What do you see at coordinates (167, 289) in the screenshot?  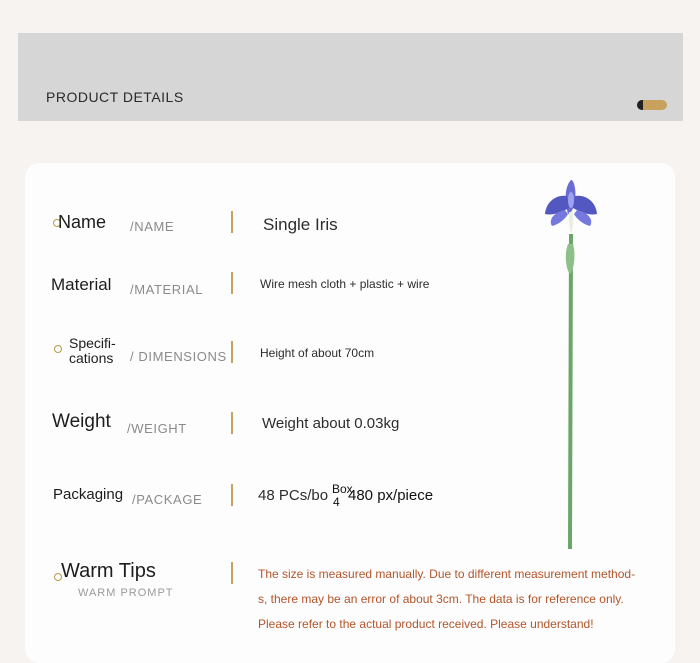 I see `material-sublabel: /MATERIAL` at bounding box center [167, 289].